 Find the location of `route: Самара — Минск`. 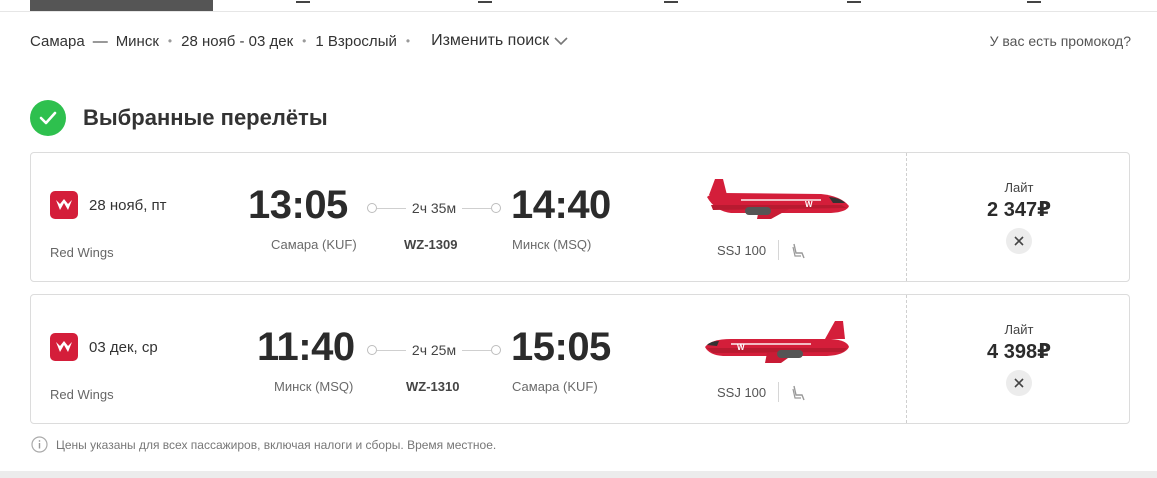

route: Самара — Минск is located at coordinates (94, 41).